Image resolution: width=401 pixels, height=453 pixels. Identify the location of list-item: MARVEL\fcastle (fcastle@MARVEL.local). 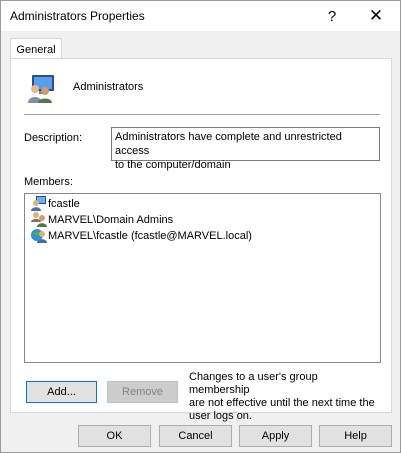
(141, 236).